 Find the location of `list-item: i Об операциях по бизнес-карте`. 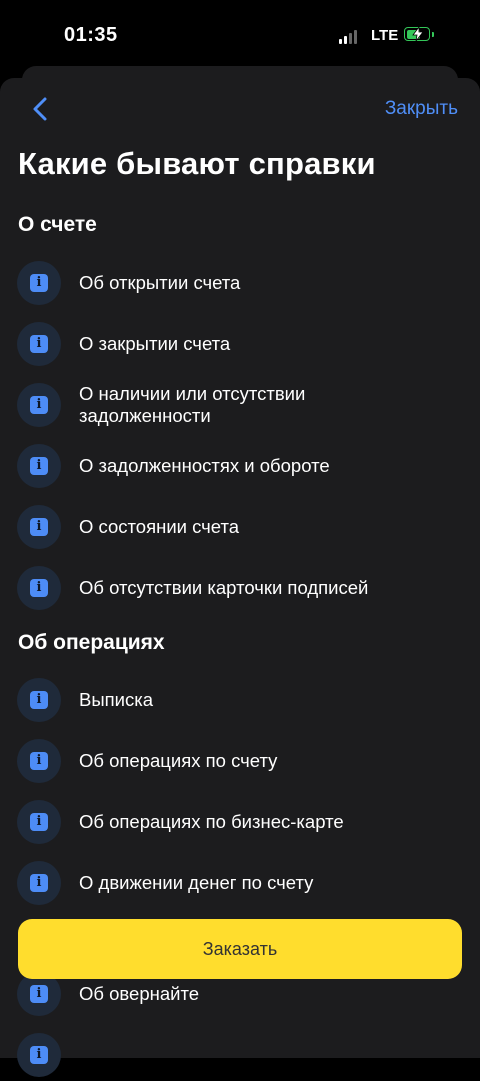

list-item: i Об операциях по бизнес-карте is located at coordinates (240, 822).